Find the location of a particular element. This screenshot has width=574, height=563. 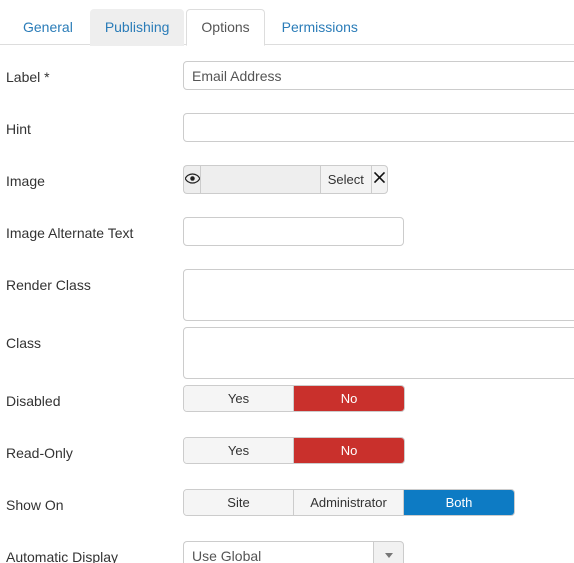

automatic-display-field-label: Automatic Display is located at coordinates (62, 556).